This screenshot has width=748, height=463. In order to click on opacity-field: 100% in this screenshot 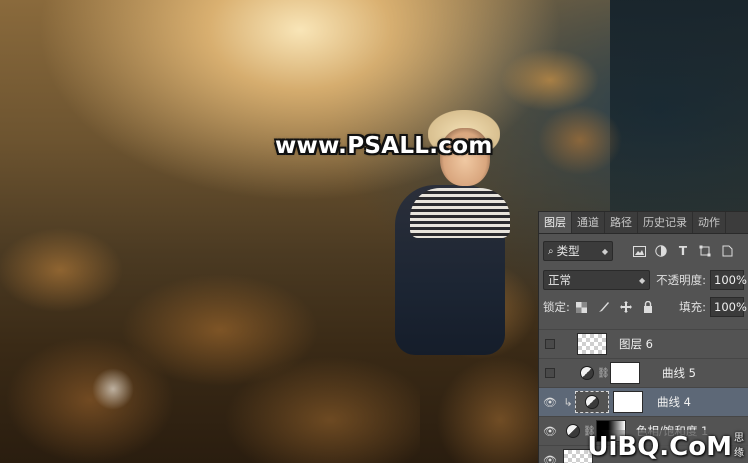, I will do `click(728, 280)`.